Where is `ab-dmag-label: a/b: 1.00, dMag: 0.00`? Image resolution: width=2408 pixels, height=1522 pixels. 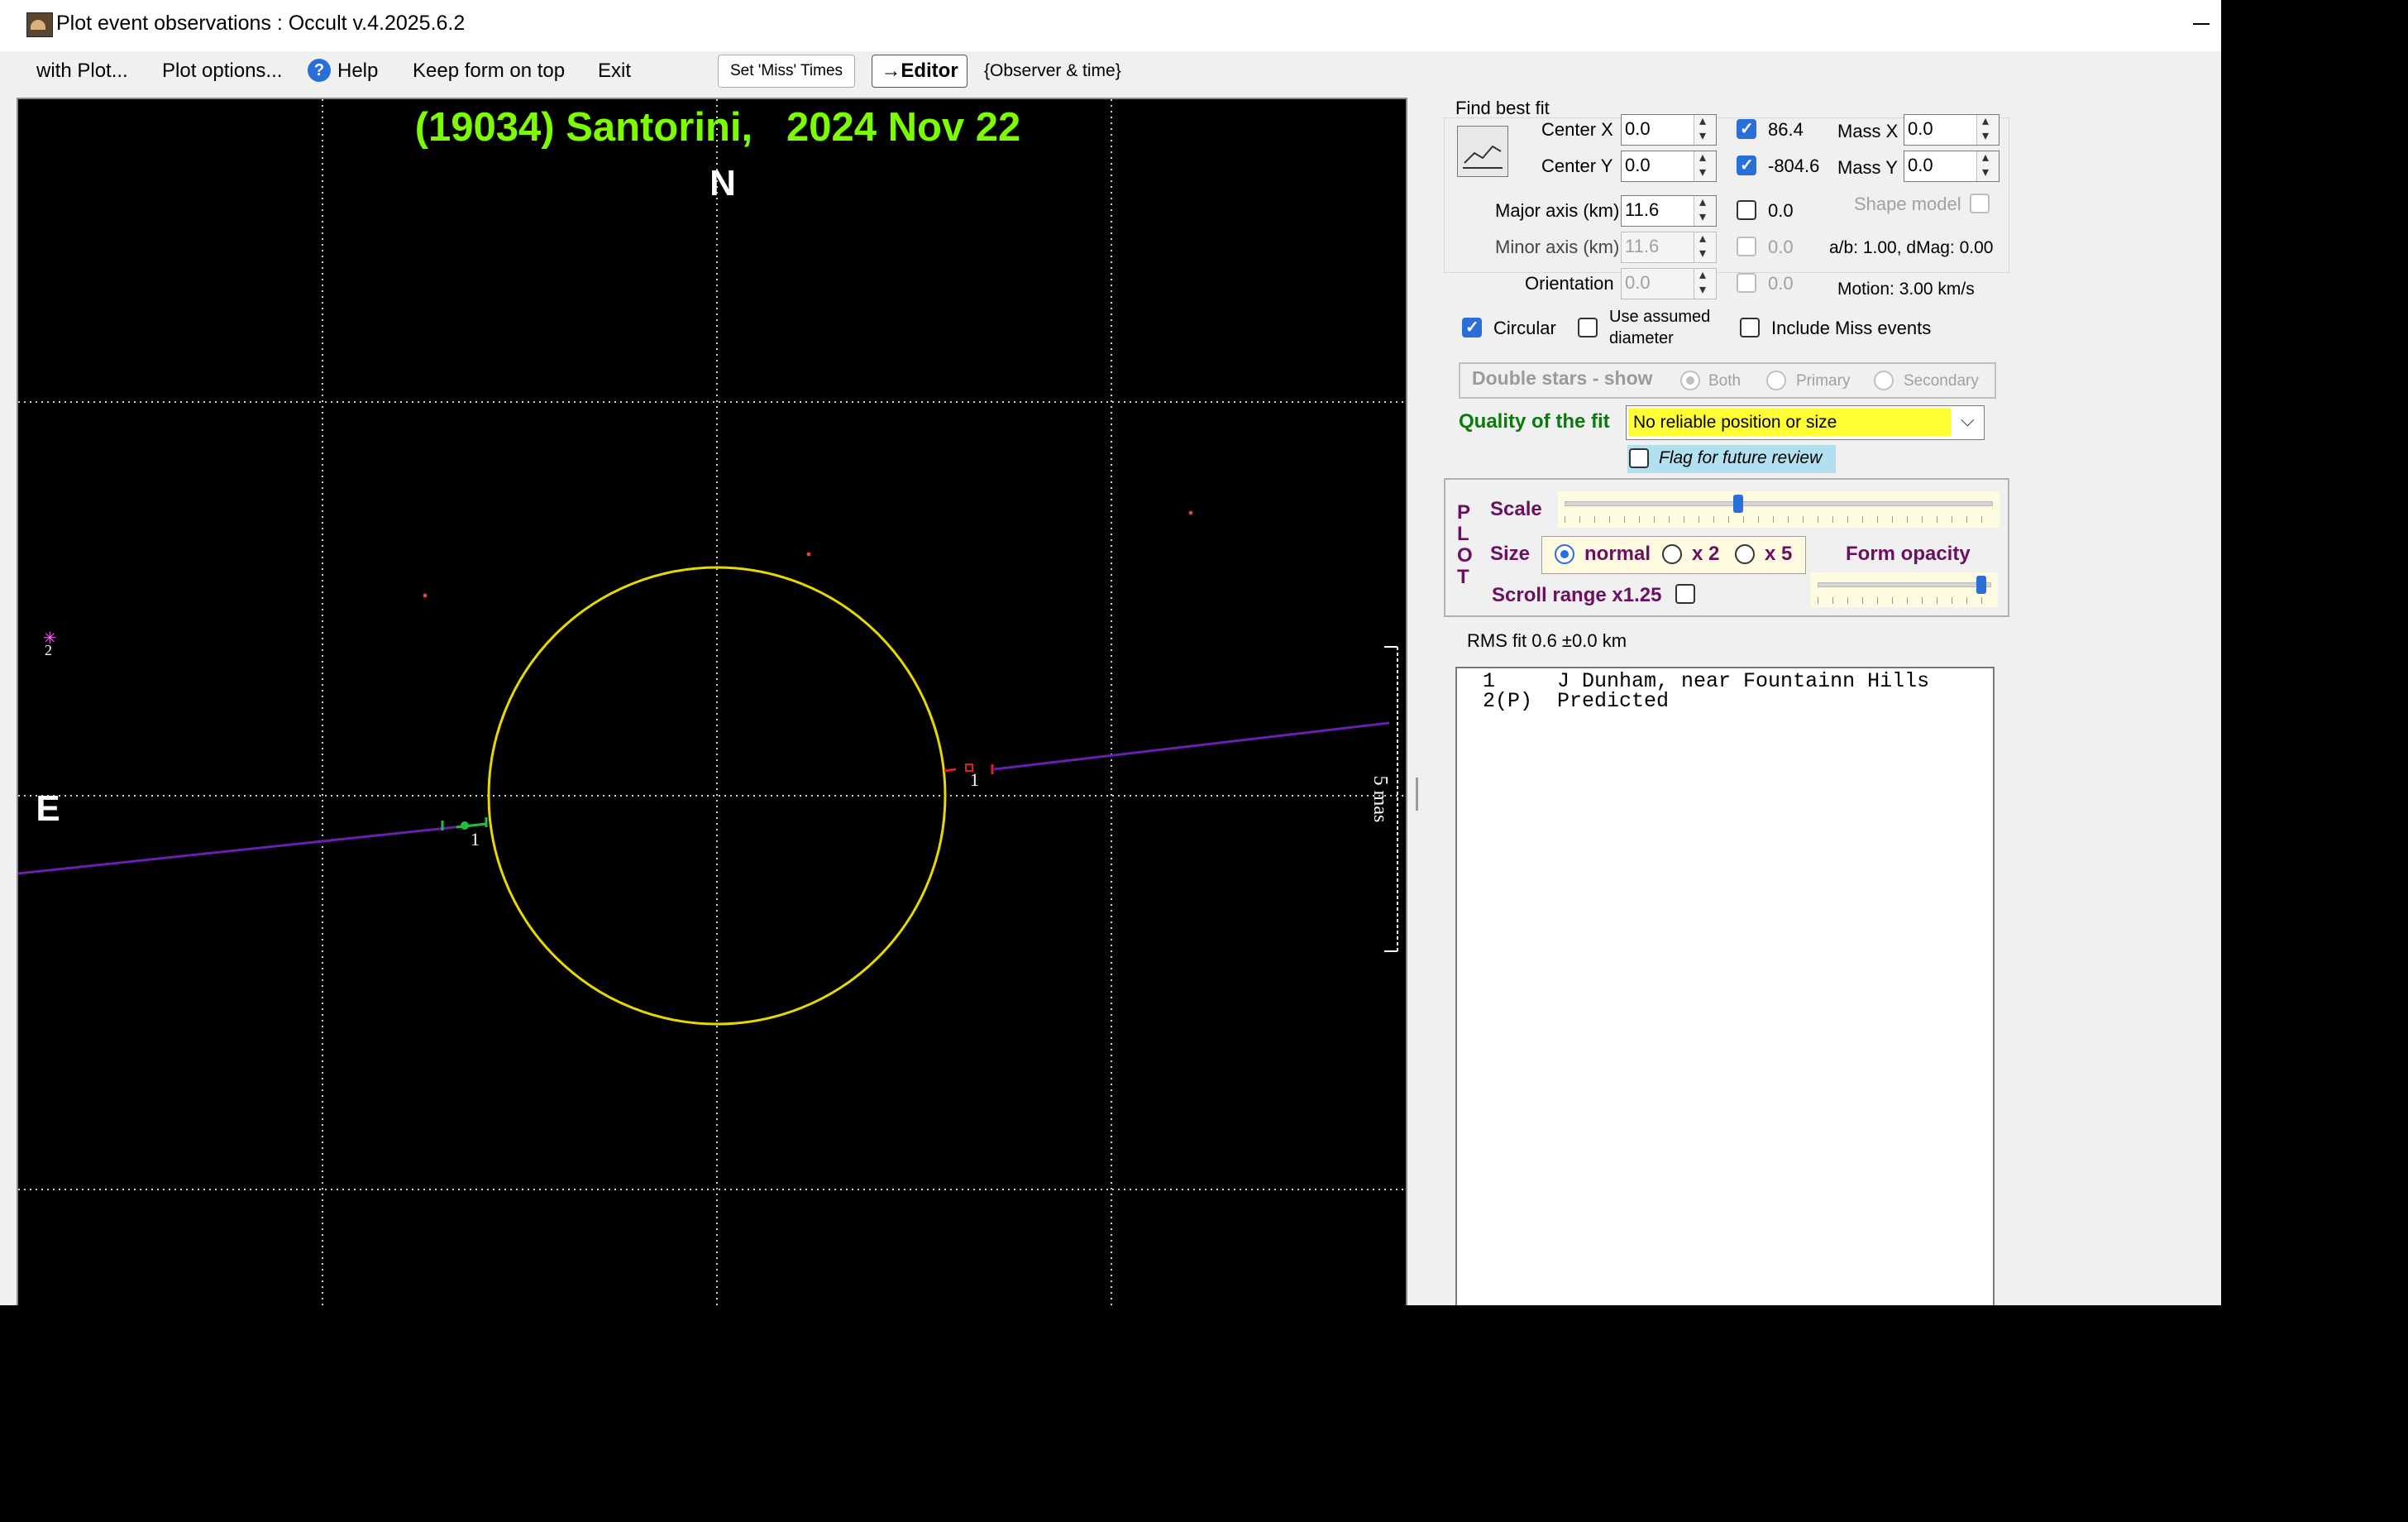
ab-dmag-label: a/b: 1.00, dMag: 0.00 is located at coordinates (1911, 248).